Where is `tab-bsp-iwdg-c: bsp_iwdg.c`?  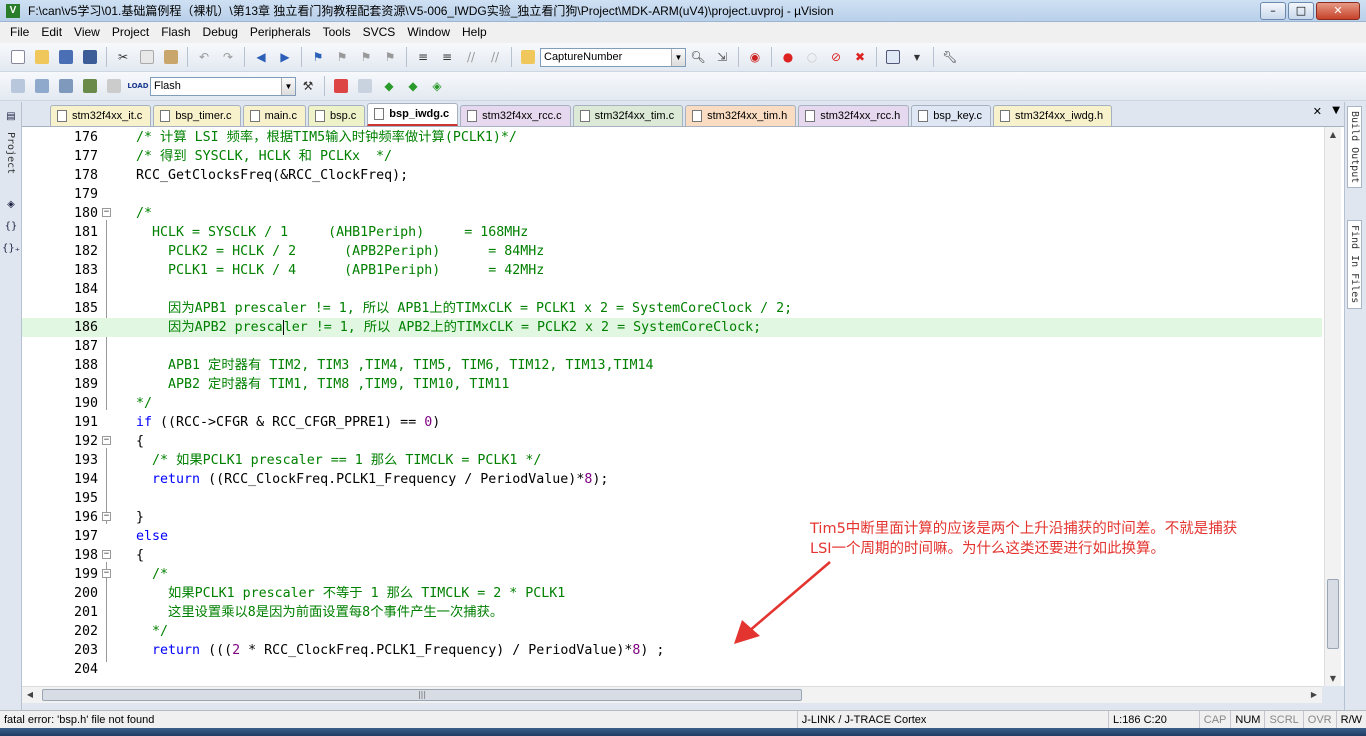 tab-bsp-iwdg-c: bsp_iwdg.c is located at coordinates (413, 114).